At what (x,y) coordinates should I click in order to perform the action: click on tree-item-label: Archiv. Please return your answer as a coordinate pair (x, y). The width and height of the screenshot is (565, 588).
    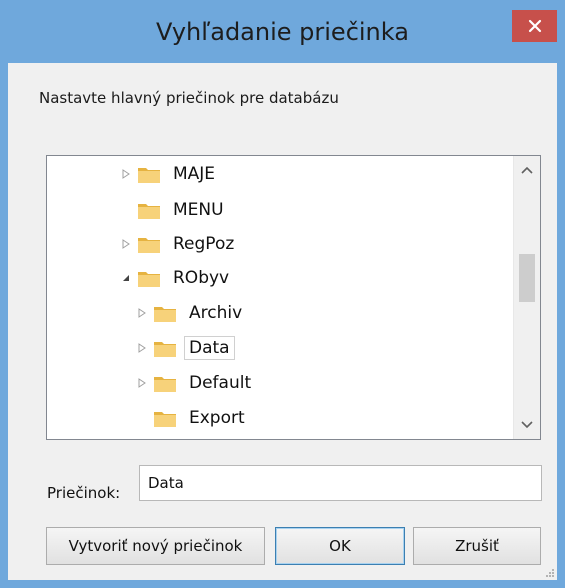
    Looking at the image, I should click on (216, 313).